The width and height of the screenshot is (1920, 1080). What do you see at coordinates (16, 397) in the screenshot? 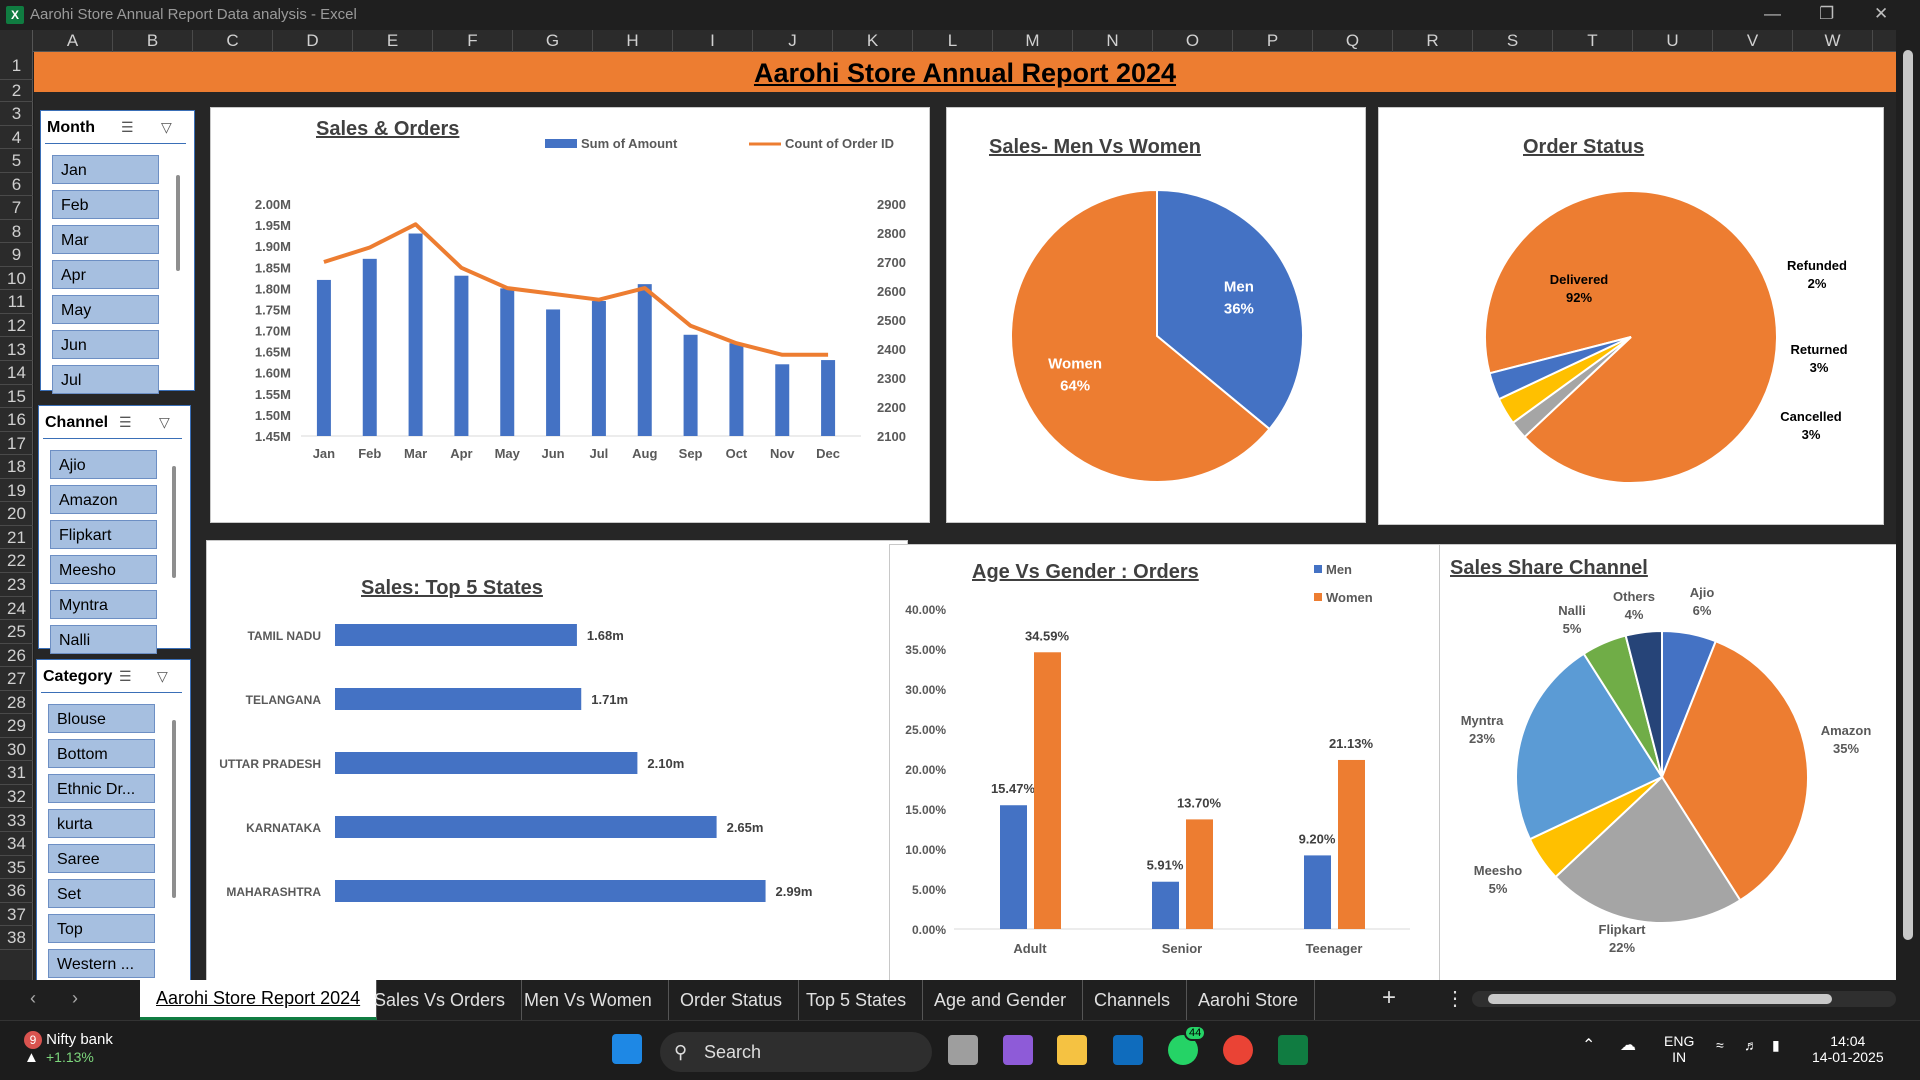
I see `row-header: 15` at bounding box center [16, 397].